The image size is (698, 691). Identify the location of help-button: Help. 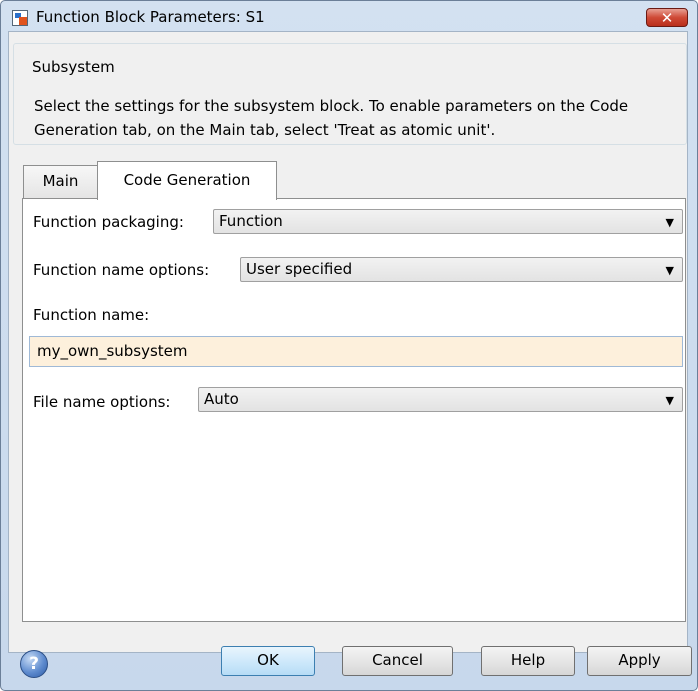
(528, 661).